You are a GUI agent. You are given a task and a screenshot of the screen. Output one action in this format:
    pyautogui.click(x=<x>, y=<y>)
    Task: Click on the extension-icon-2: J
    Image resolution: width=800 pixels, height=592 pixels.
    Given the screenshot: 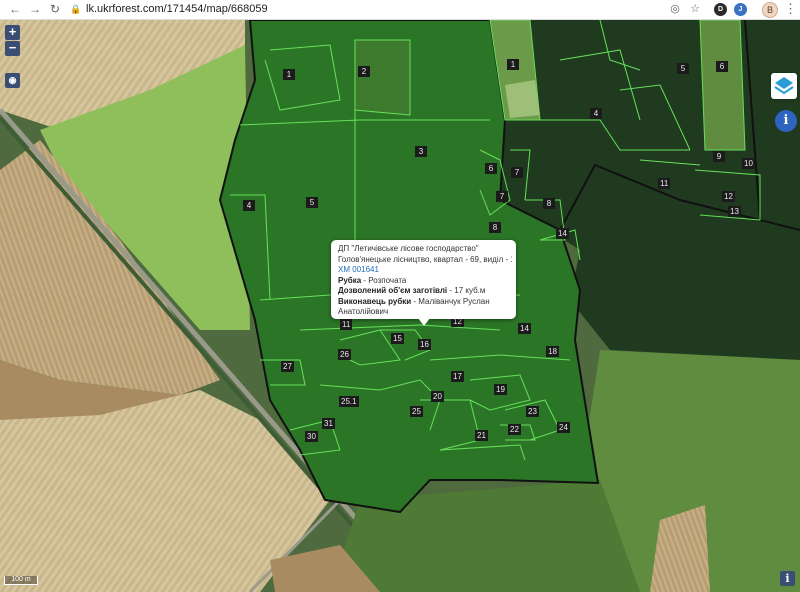 What is the action you would take?
    pyautogui.click(x=740, y=9)
    